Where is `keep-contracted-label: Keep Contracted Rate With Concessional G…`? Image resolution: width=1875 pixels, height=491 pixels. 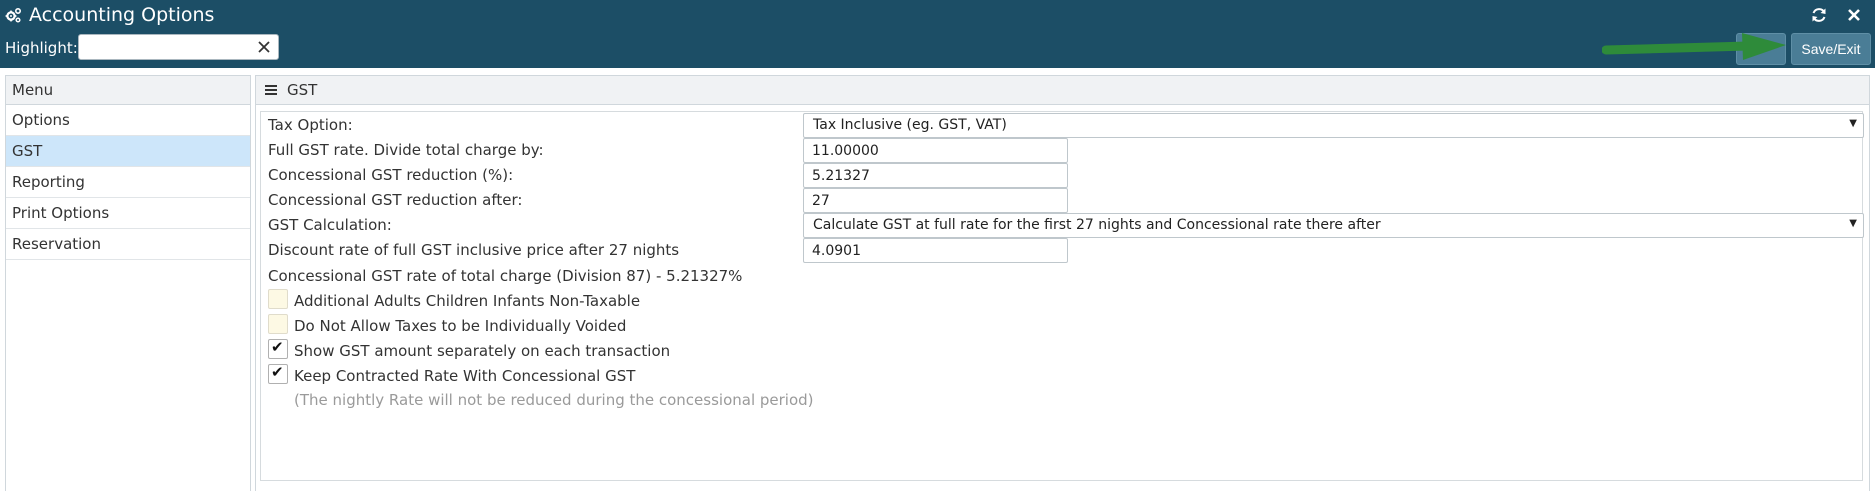
keep-contracted-label: Keep Contracted Rate With Concessional G… is located at coordinates (464, 376).